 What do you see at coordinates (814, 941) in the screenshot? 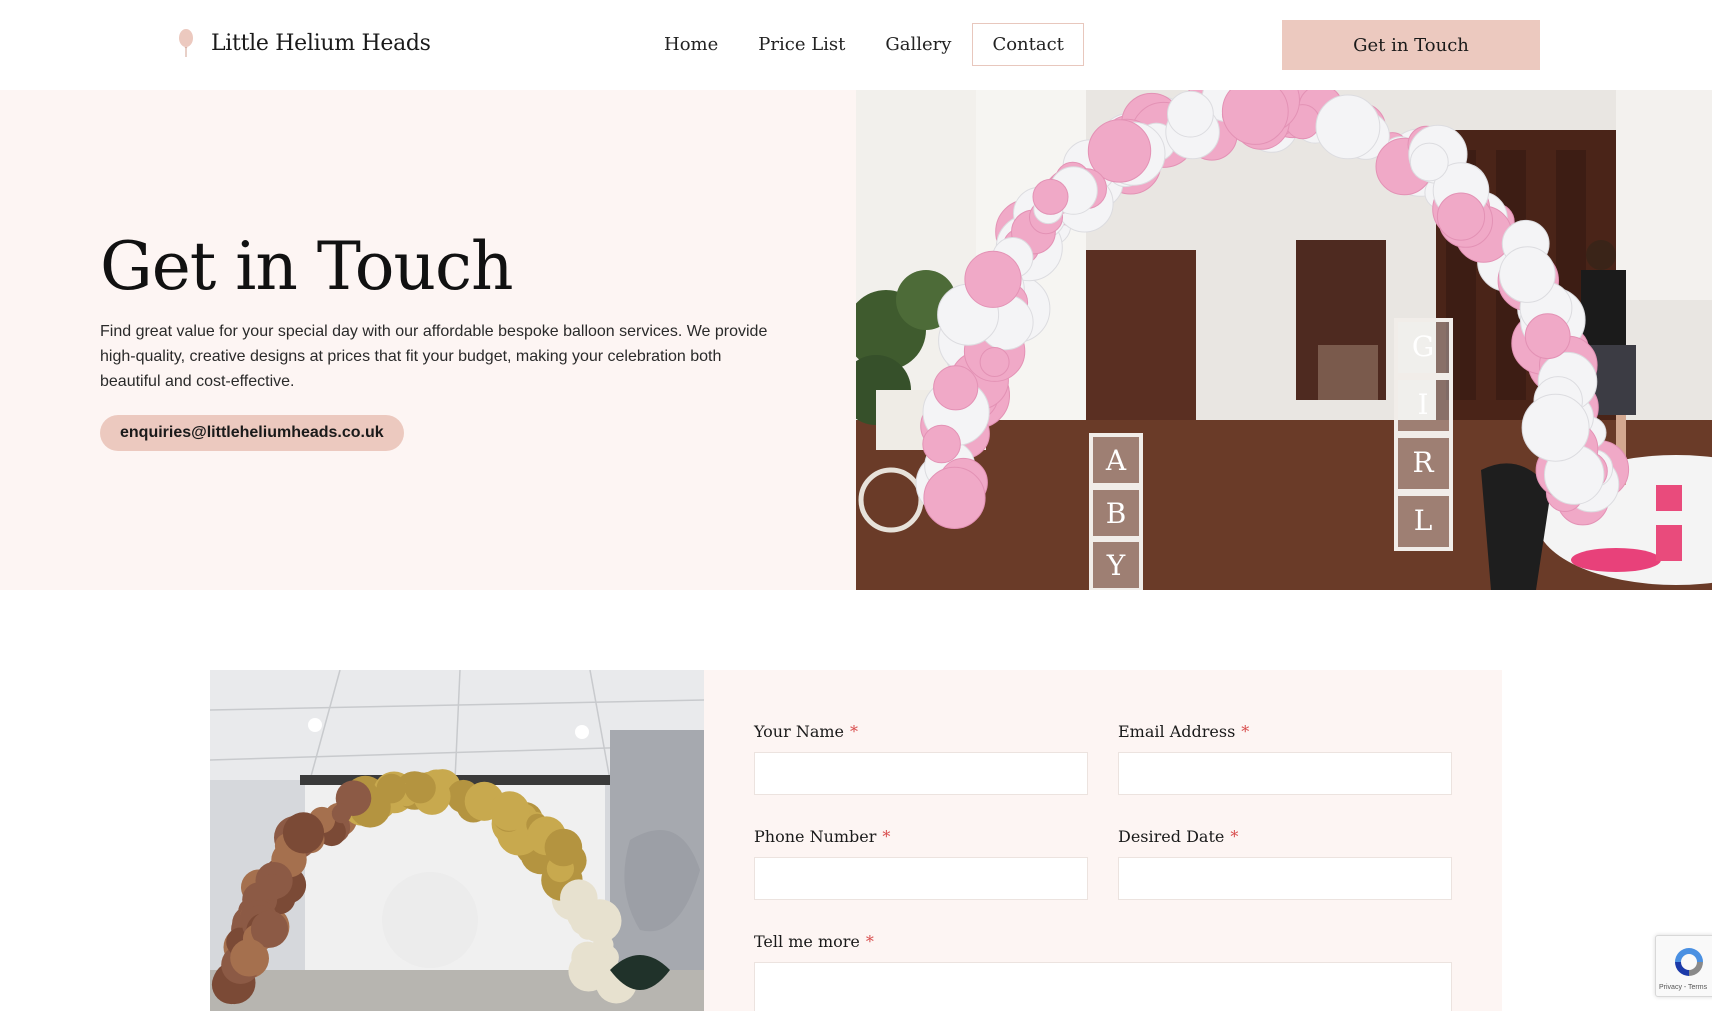
I see `message-label: Tell me more *` at bounding box center [814, 941].